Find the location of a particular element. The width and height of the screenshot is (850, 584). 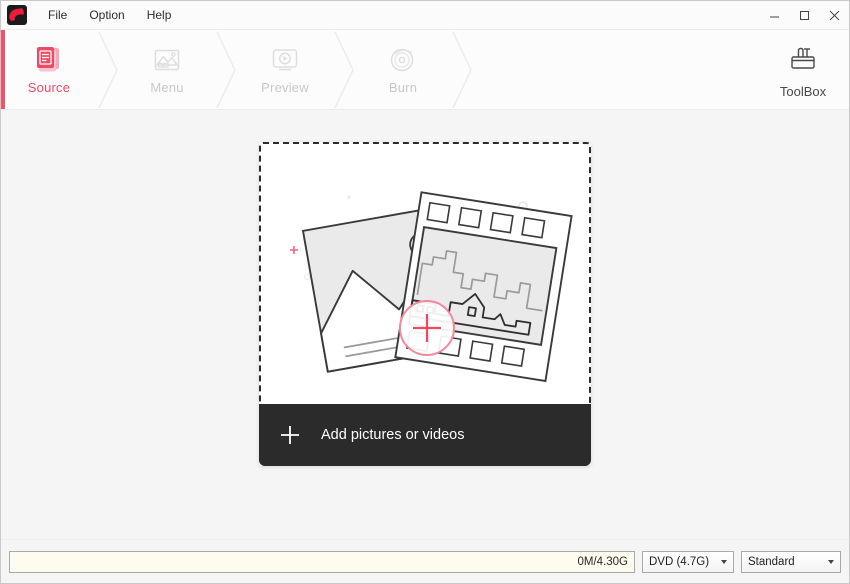

toolbox-button: ToolBox is located at coordinates (803, 69).